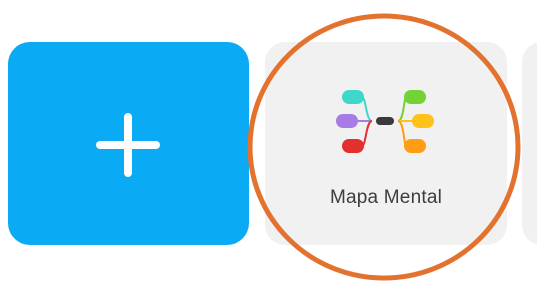 This screenshot has height=281, width=537. What do you see at coordinates (386, 197) in the screenshot?
I see `template-label: Mapa Mental` at bounding box center [386, 197].